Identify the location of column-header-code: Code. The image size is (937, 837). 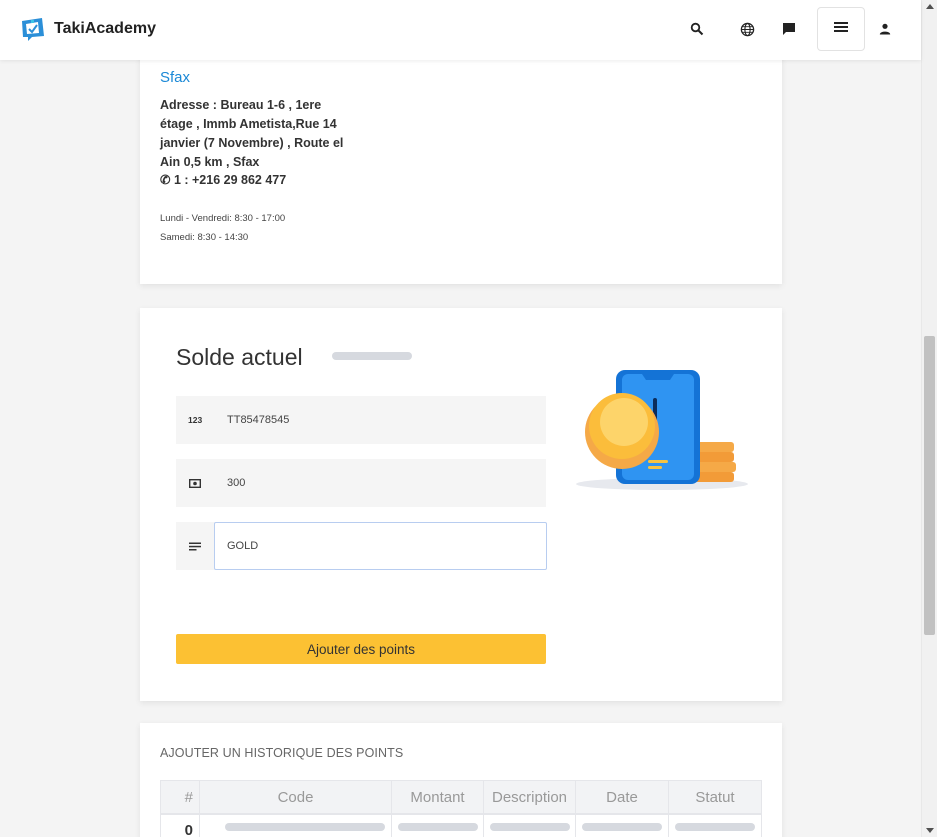
(295, 797).